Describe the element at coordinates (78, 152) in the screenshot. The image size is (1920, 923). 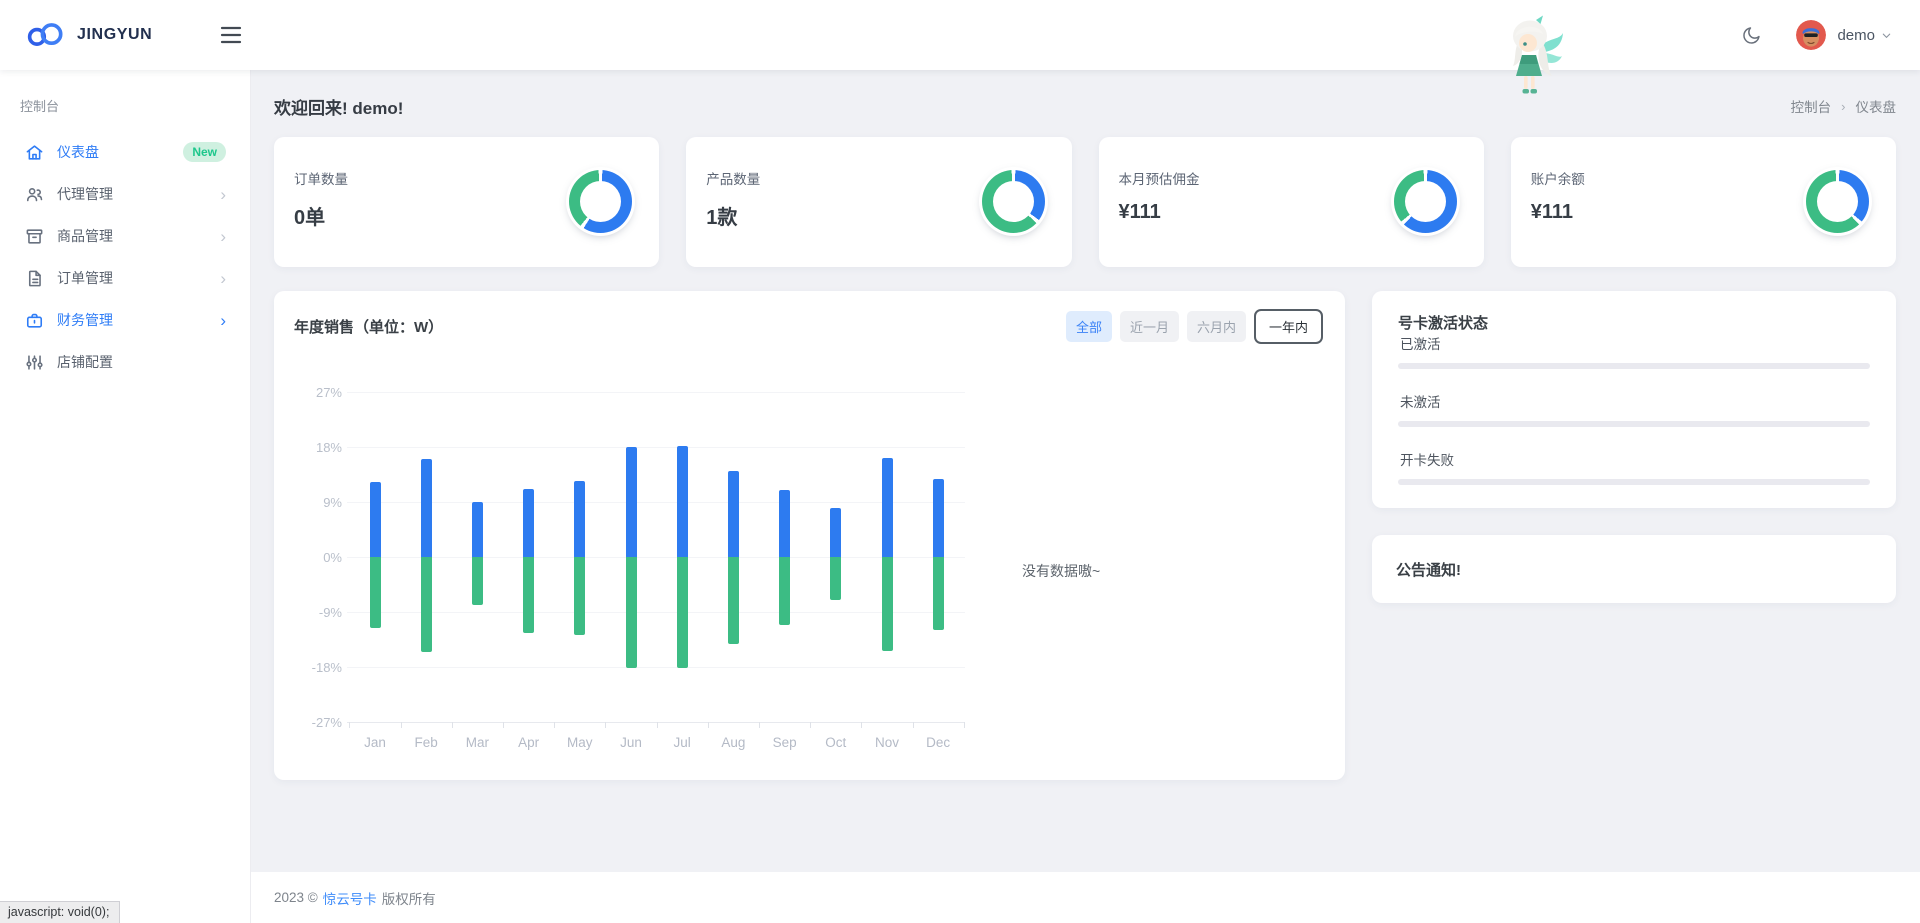
I see `sidebar-item-label: 仪表盘` at that location.